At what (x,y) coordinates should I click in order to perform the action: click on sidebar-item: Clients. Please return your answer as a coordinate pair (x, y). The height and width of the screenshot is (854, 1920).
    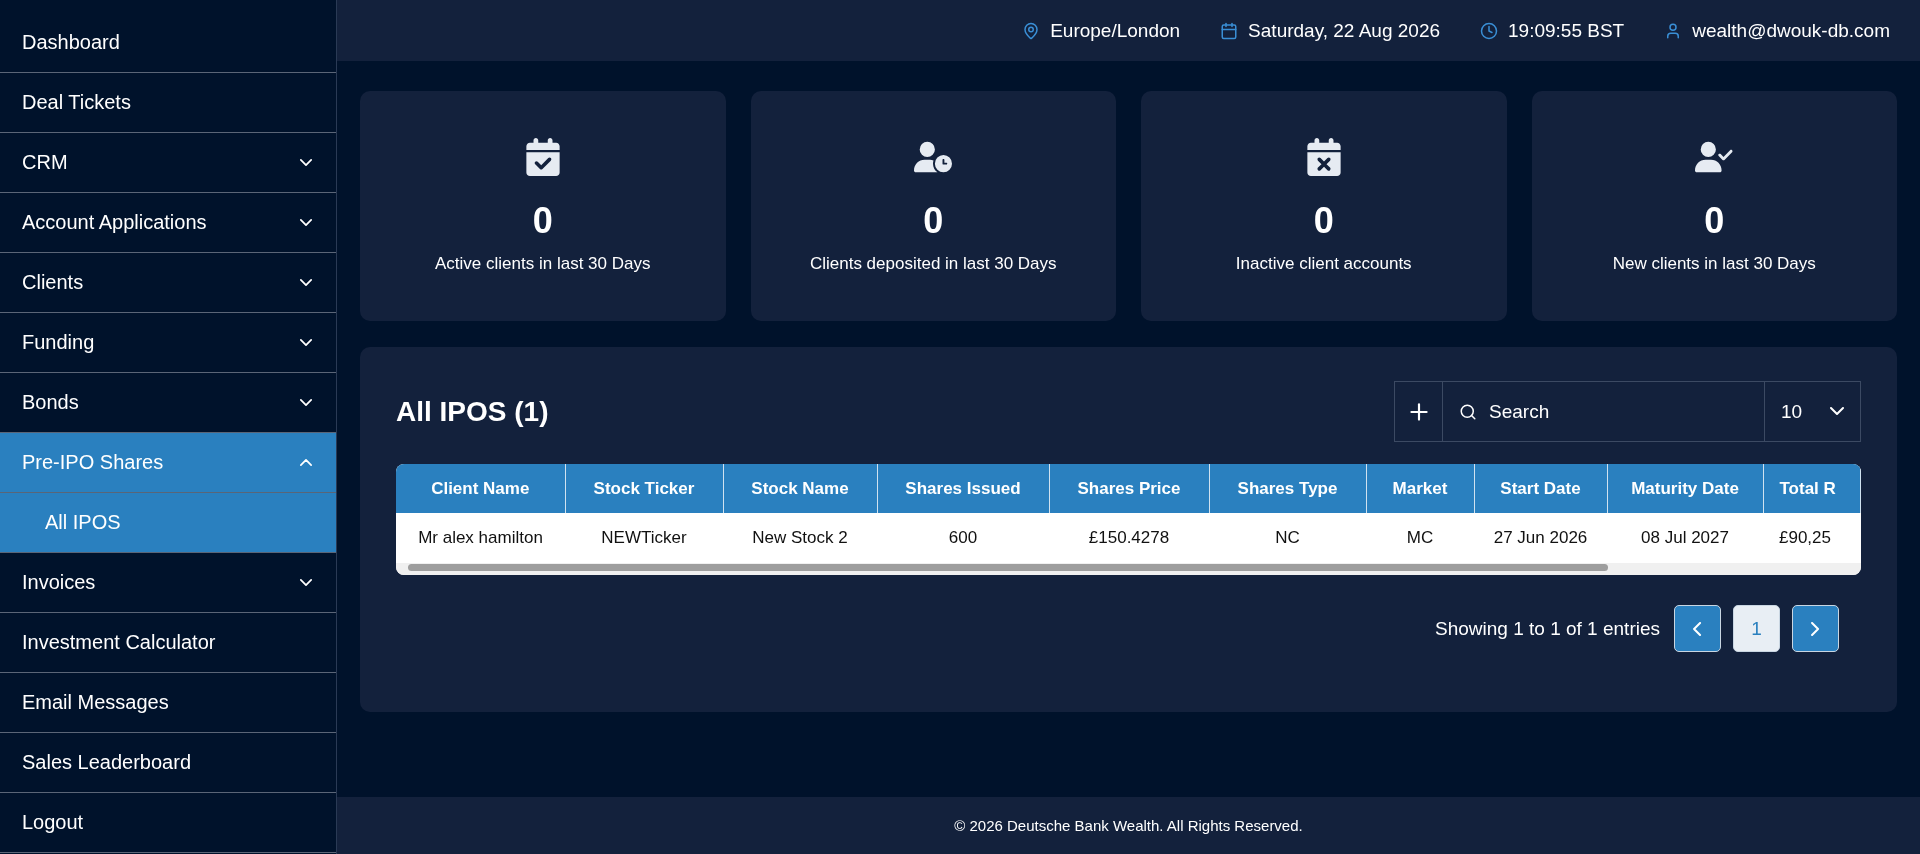
    Looking at the image, I should click on (168, 283).